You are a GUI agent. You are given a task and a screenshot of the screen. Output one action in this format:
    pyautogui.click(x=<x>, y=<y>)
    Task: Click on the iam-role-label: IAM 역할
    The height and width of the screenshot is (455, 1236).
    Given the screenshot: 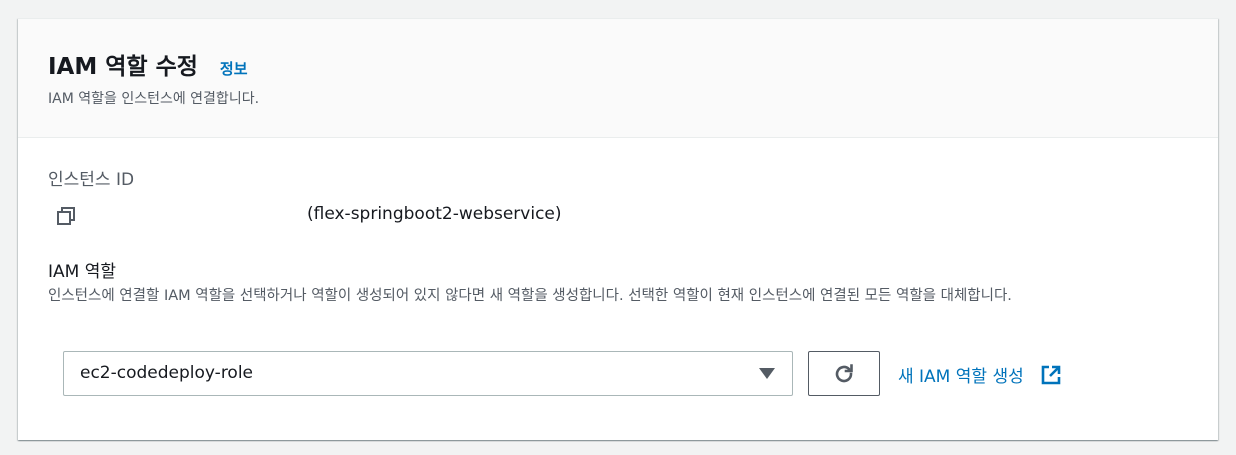 What is the action you would take?
    pyautogui.click(x=82, y=272)
    